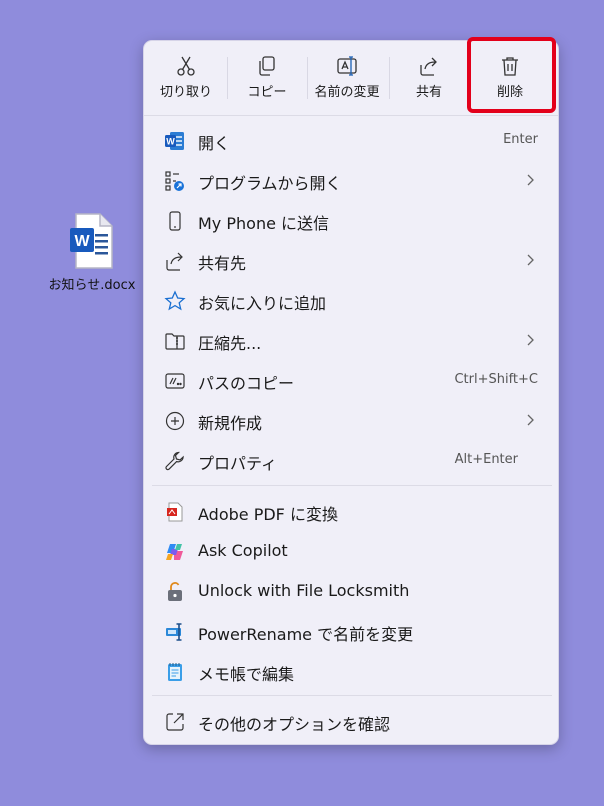  I want to click on menu-item-label: プロパティ, so click(238, 463).